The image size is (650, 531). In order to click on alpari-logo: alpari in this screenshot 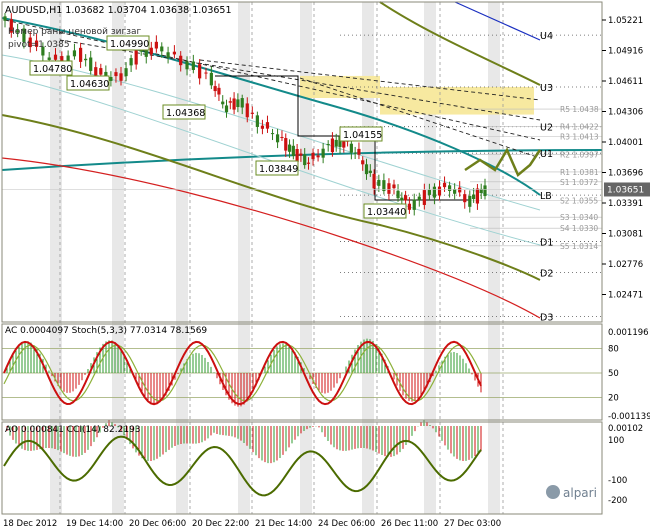, I will do `click(571, 492)`.